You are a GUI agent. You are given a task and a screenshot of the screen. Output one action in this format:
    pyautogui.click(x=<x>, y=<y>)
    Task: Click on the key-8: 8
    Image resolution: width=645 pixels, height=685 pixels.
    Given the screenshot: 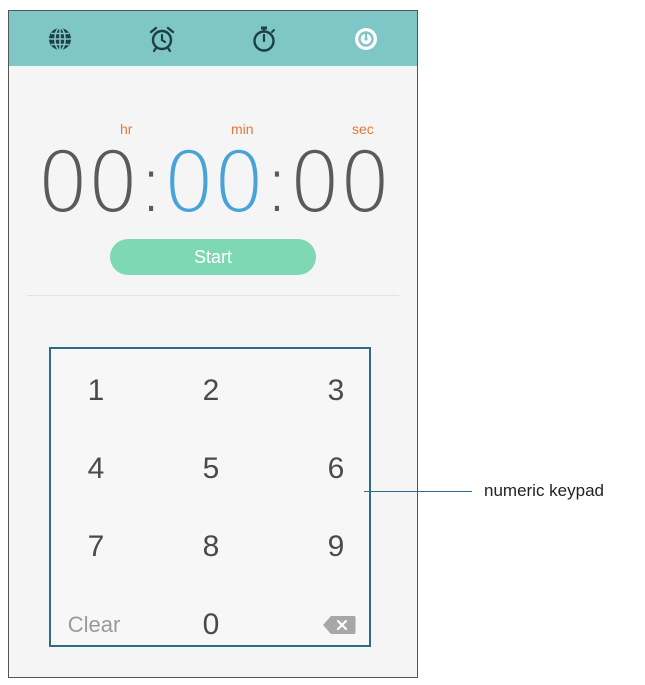 What is the action you would take?
    pyautogui.click(x=211, y=547)
    